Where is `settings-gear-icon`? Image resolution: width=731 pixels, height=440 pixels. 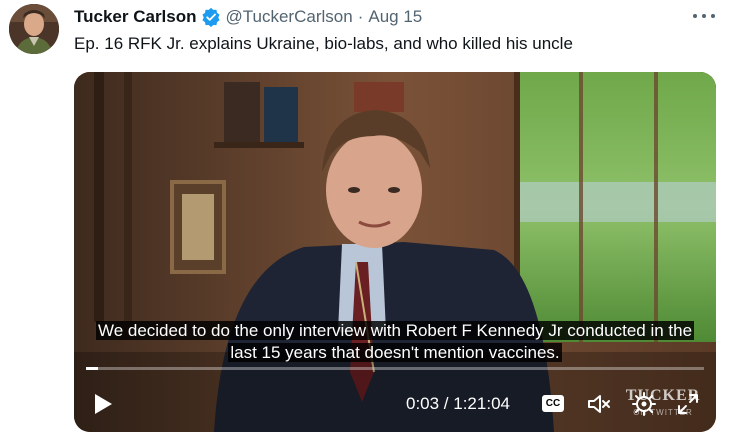 settings-gear-icon is located at coordinates (644, 404).